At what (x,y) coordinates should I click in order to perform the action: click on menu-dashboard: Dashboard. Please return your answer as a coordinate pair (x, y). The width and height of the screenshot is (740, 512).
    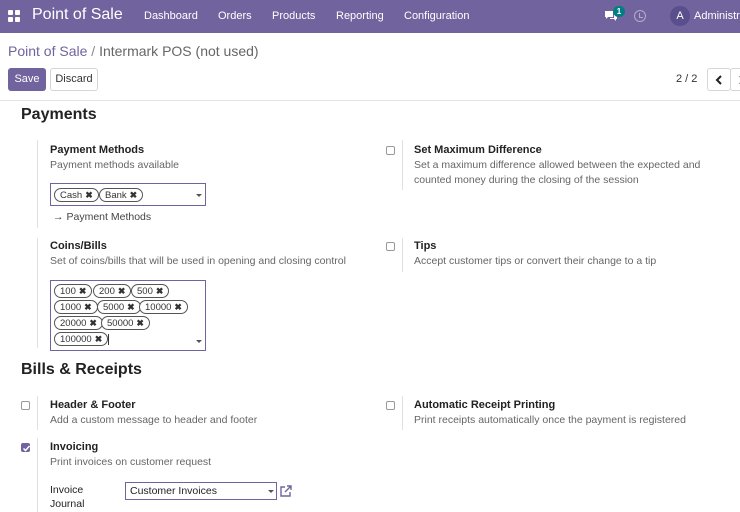
    Looking at the image, I should click on (171, 16).